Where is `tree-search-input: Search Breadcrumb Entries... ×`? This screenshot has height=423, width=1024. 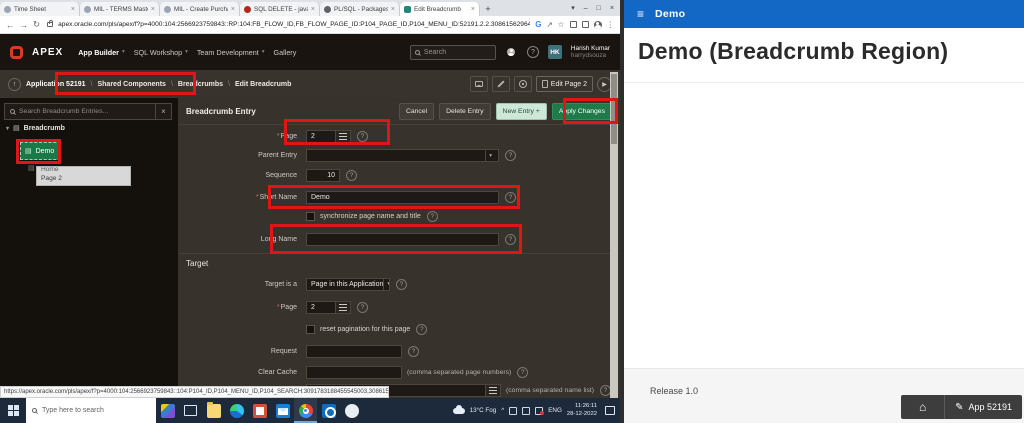 tree-search-input: Search Breadcrumb Entries... × is located at coordinates (88, 111).